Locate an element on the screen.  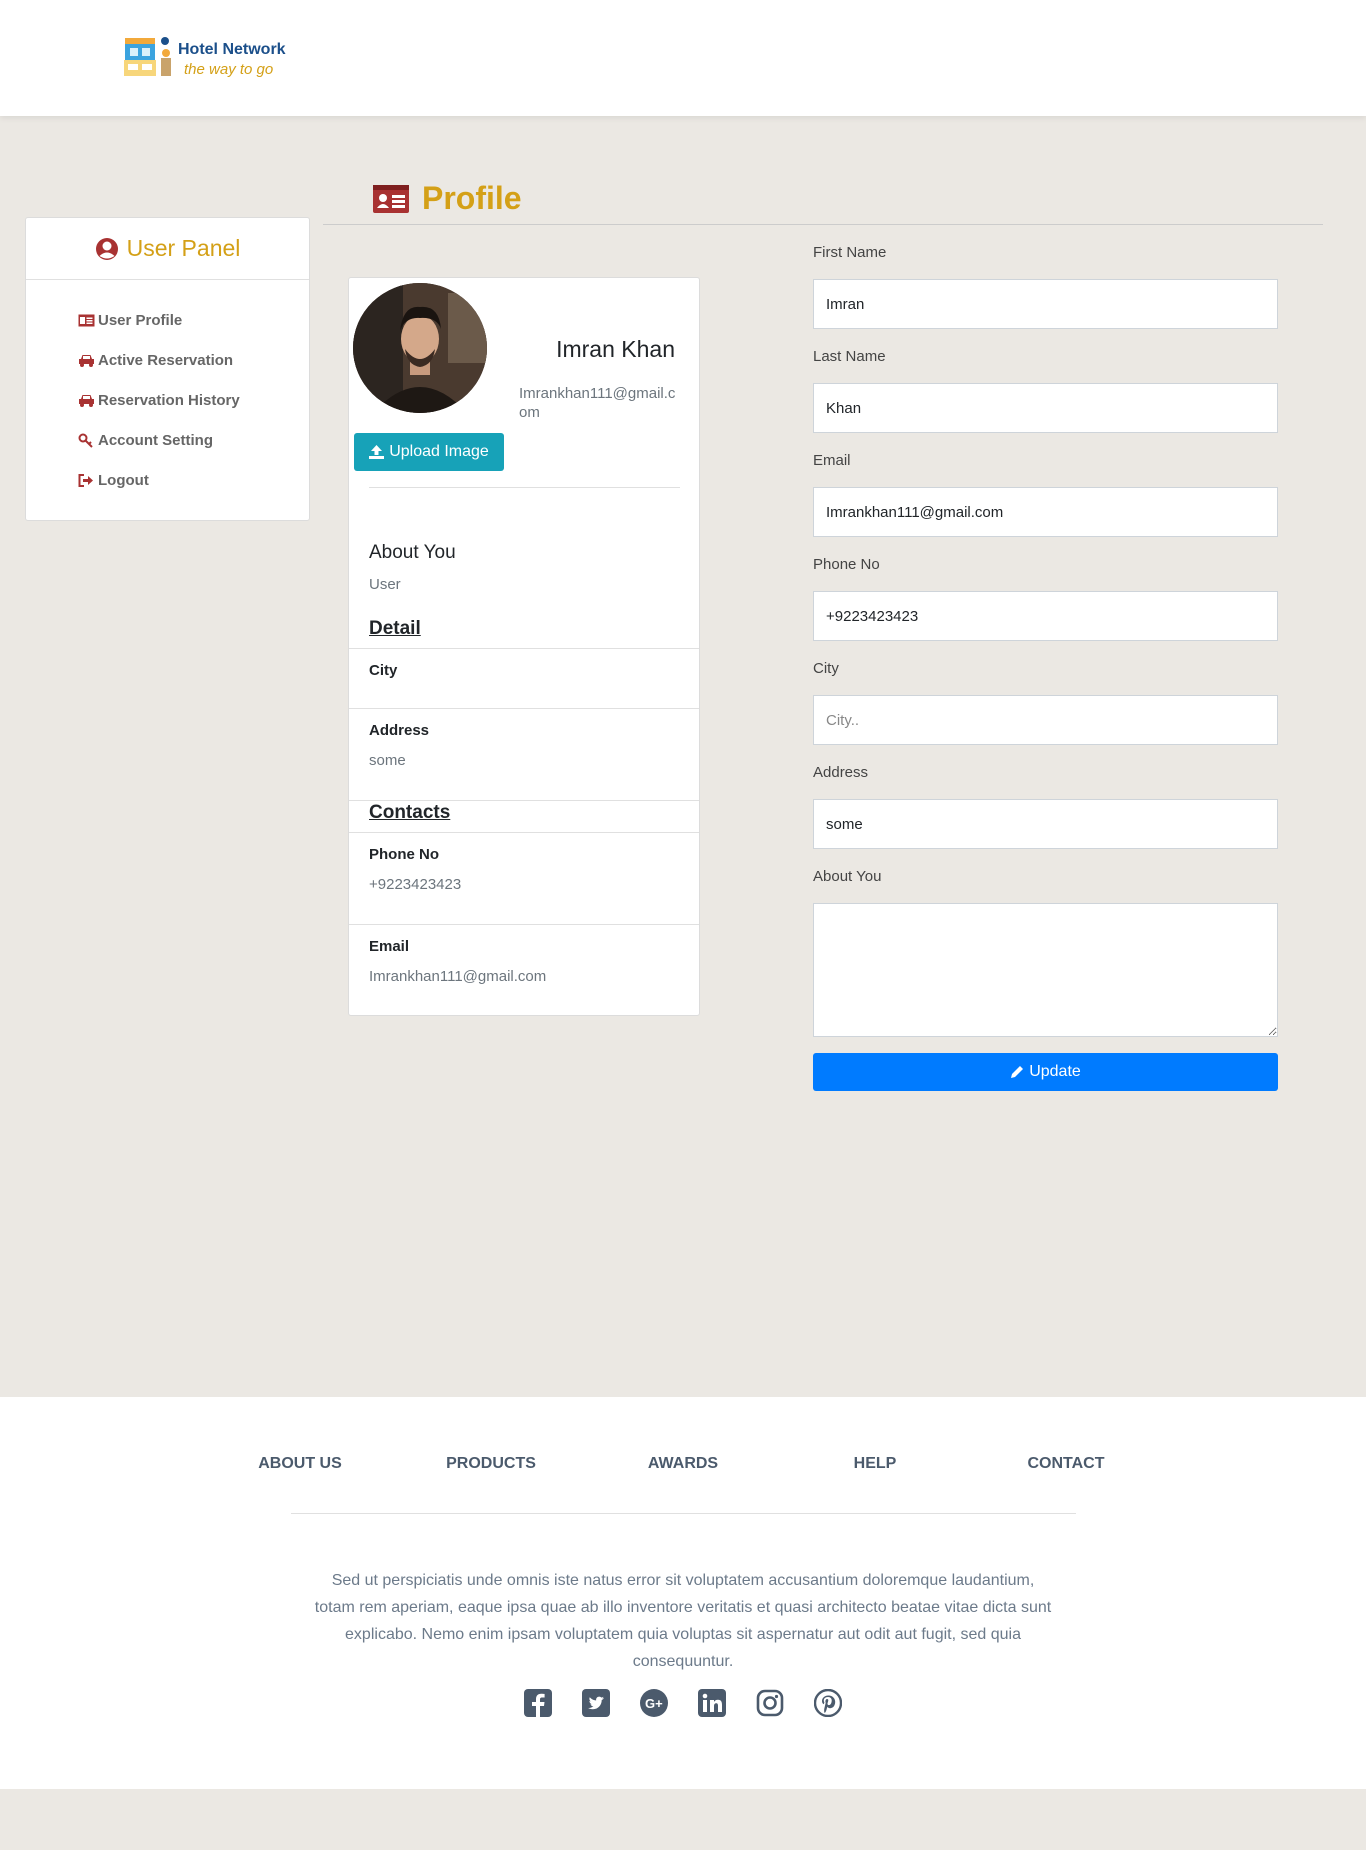
google-plus-icon: G+ is located at coordinates (654, 1703).